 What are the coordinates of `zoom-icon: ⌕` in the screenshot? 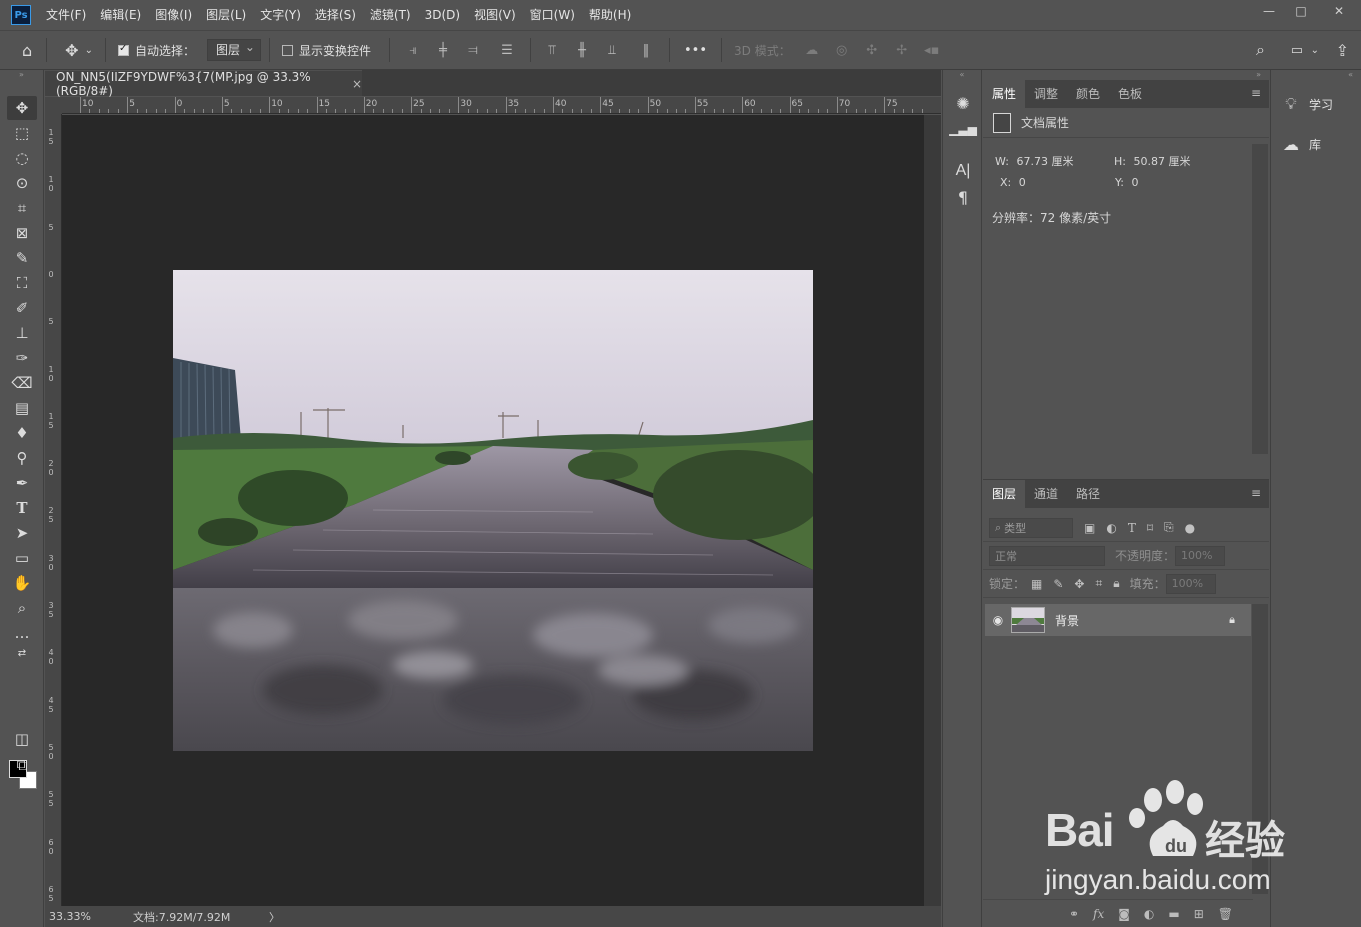 It's located at (22, 608).